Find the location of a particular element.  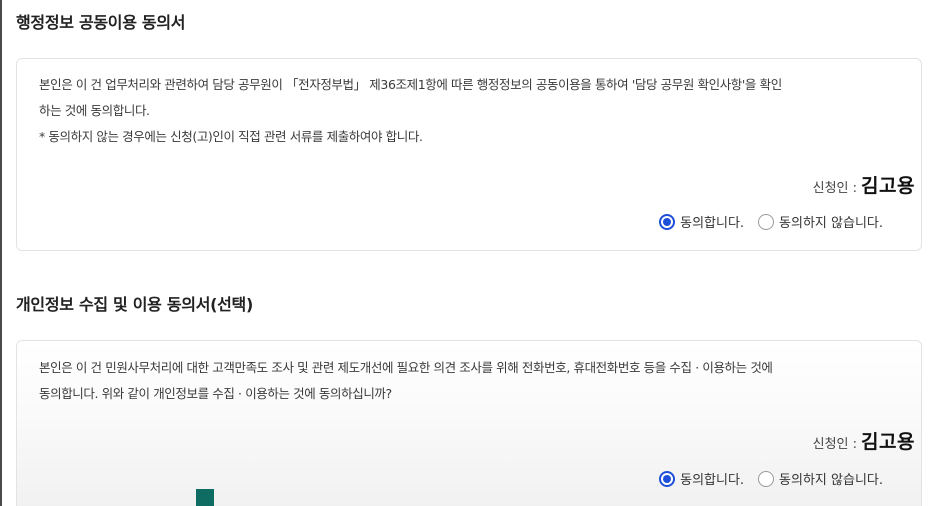

personal-info-consent-options: 동의합니다. 동의하지 않습니다. is located at coordinates (771, 478).